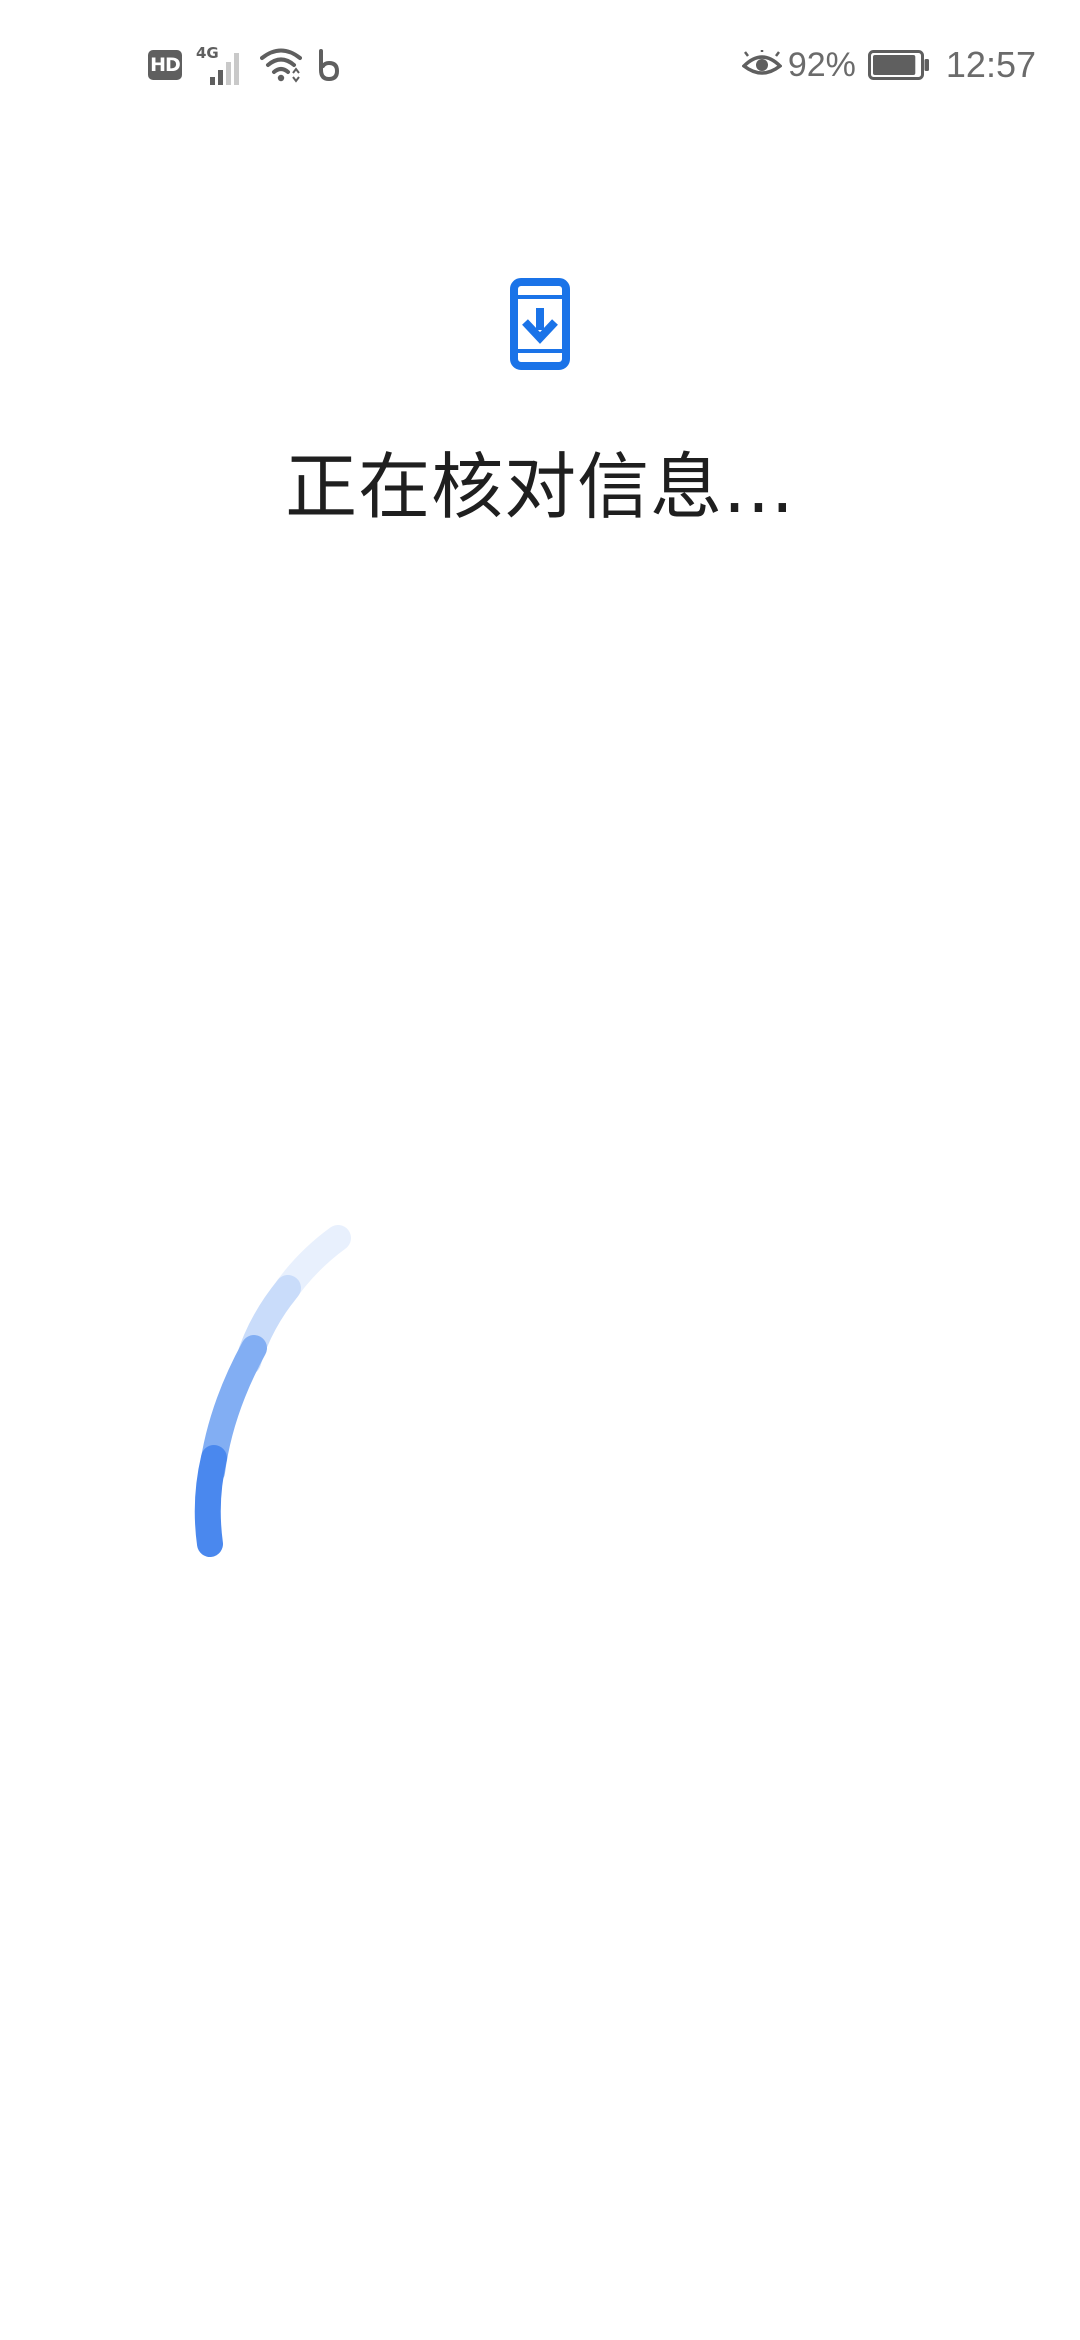 The width and height of the screenshot is (1080, 2340). Describe the element at coordinates (761, 62) in the screenshot. I see `eye-comfort-icon` at that location.